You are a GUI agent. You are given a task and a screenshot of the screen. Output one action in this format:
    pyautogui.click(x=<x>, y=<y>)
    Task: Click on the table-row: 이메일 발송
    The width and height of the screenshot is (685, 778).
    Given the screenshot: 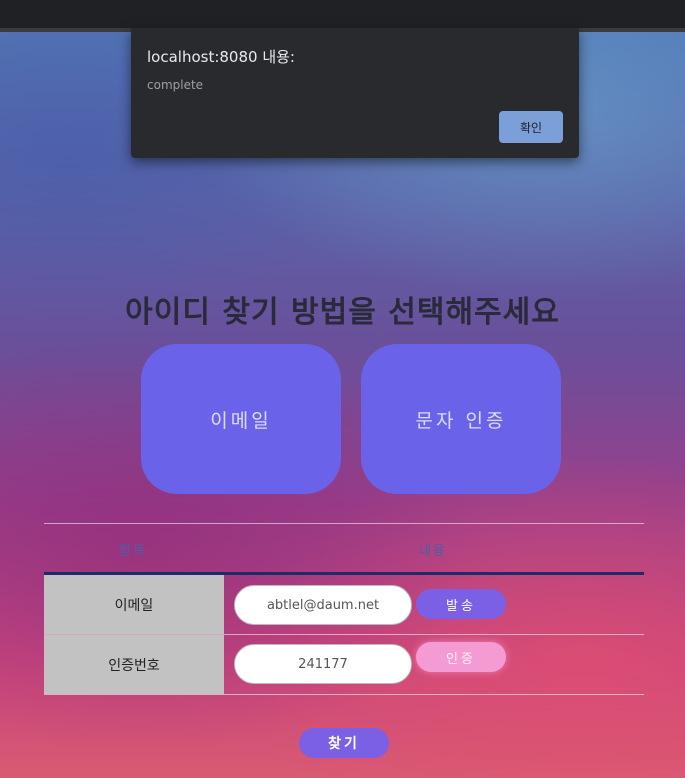 What is the action you would take?
    pyautogui.click(x=344, y=604)
    